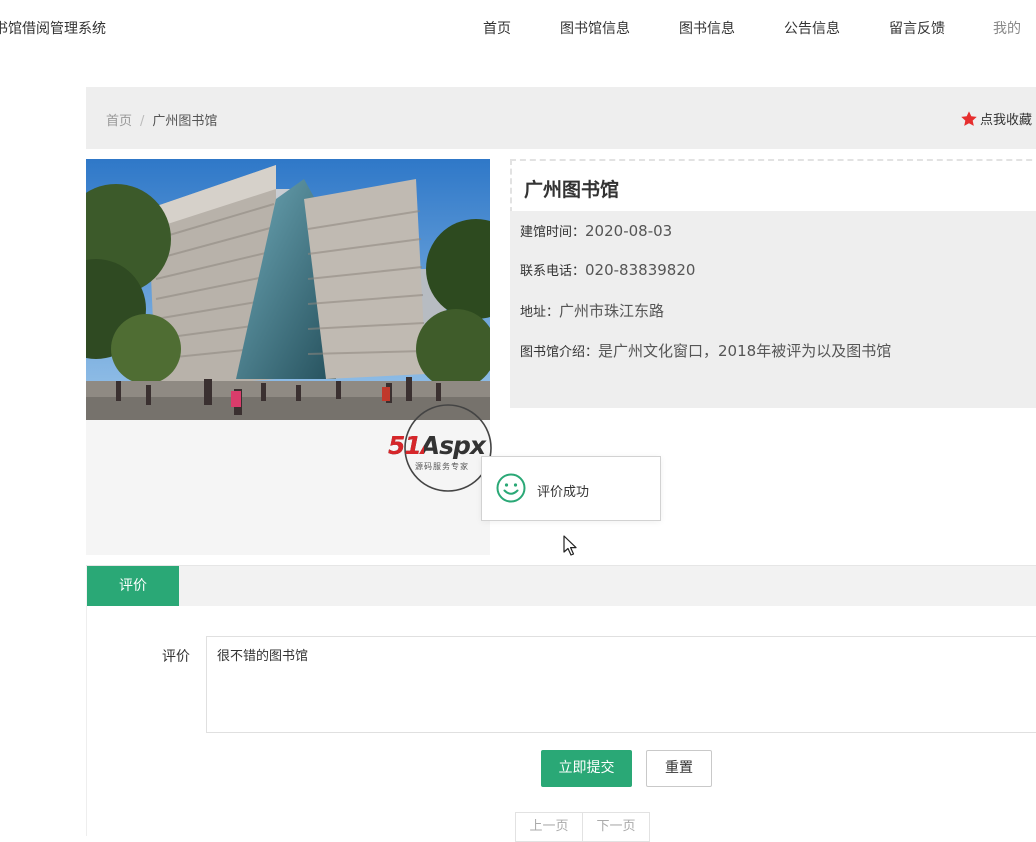  Describe the element at coordinates (561, 586) in the screenshot. I see `tab-bar: 评价` at that location.